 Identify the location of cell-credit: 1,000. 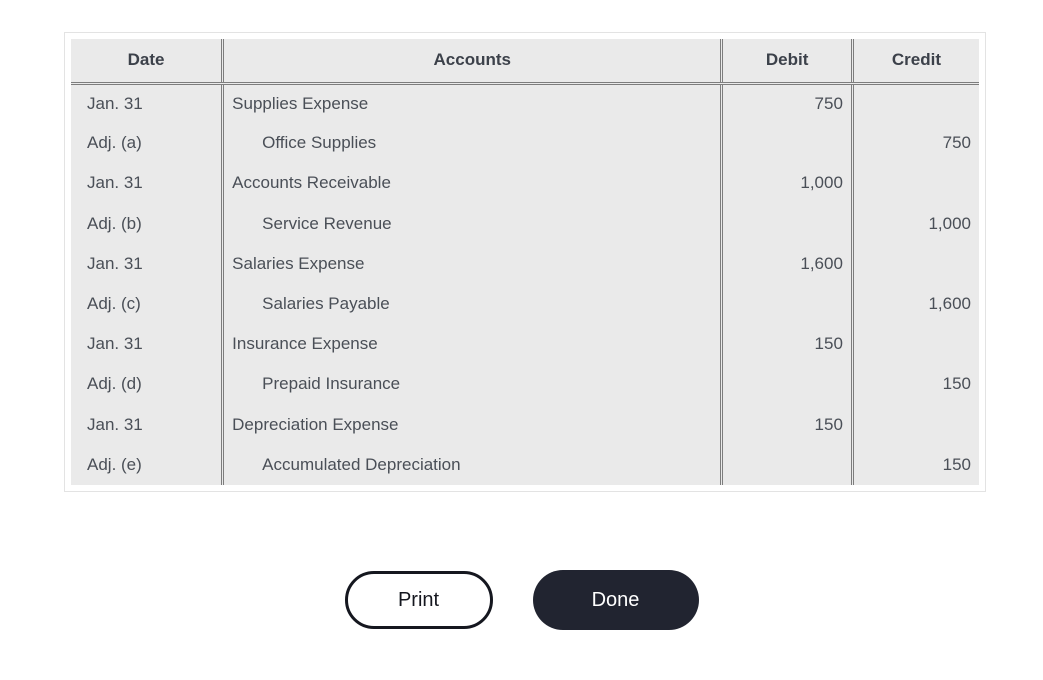
(914, 223).